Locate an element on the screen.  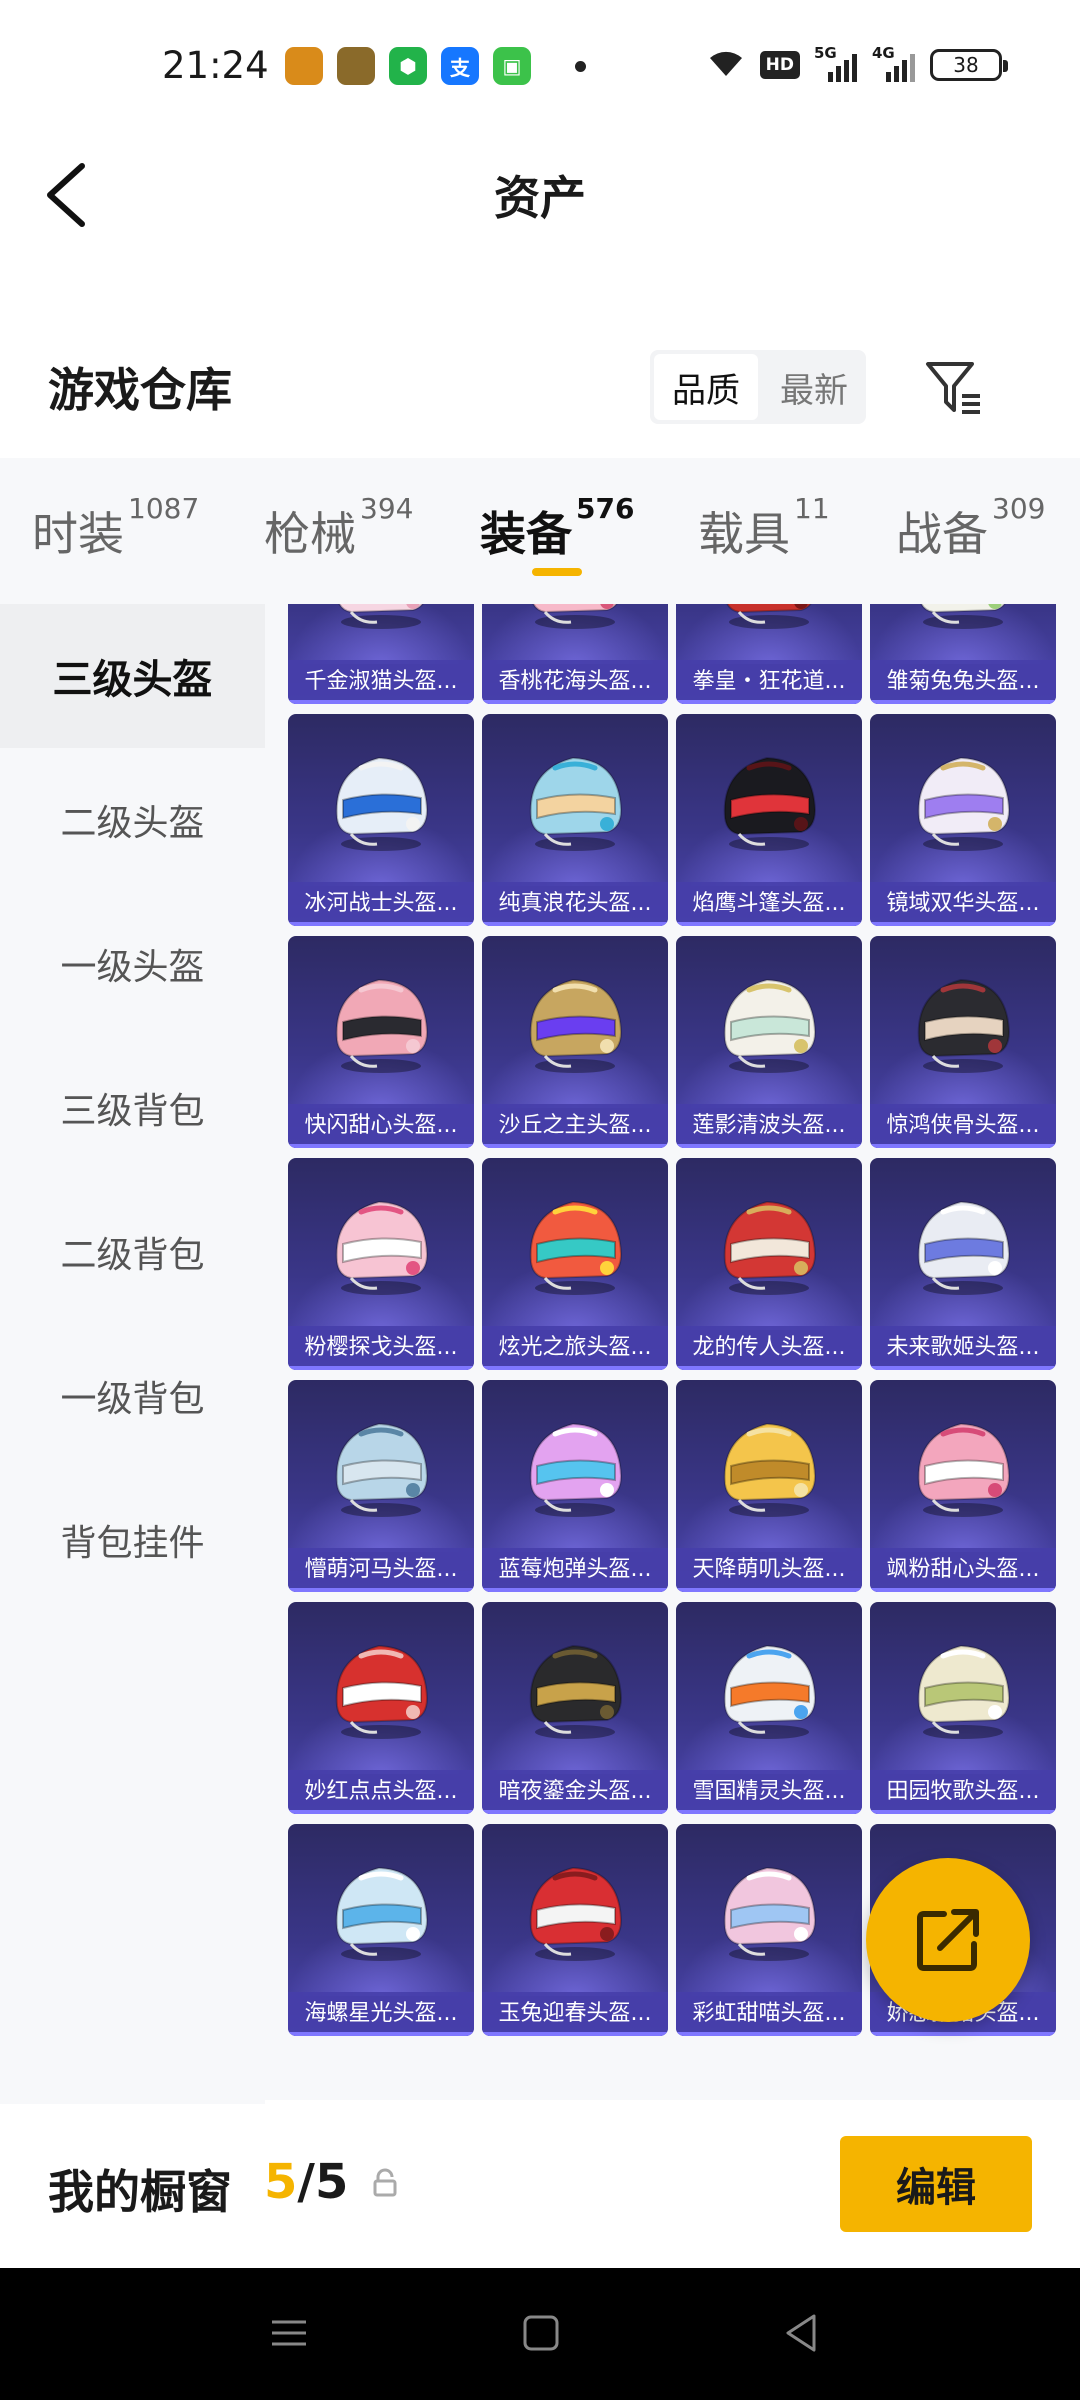
tab-equipment: 装备 576 is located at coordinates (557, 528).